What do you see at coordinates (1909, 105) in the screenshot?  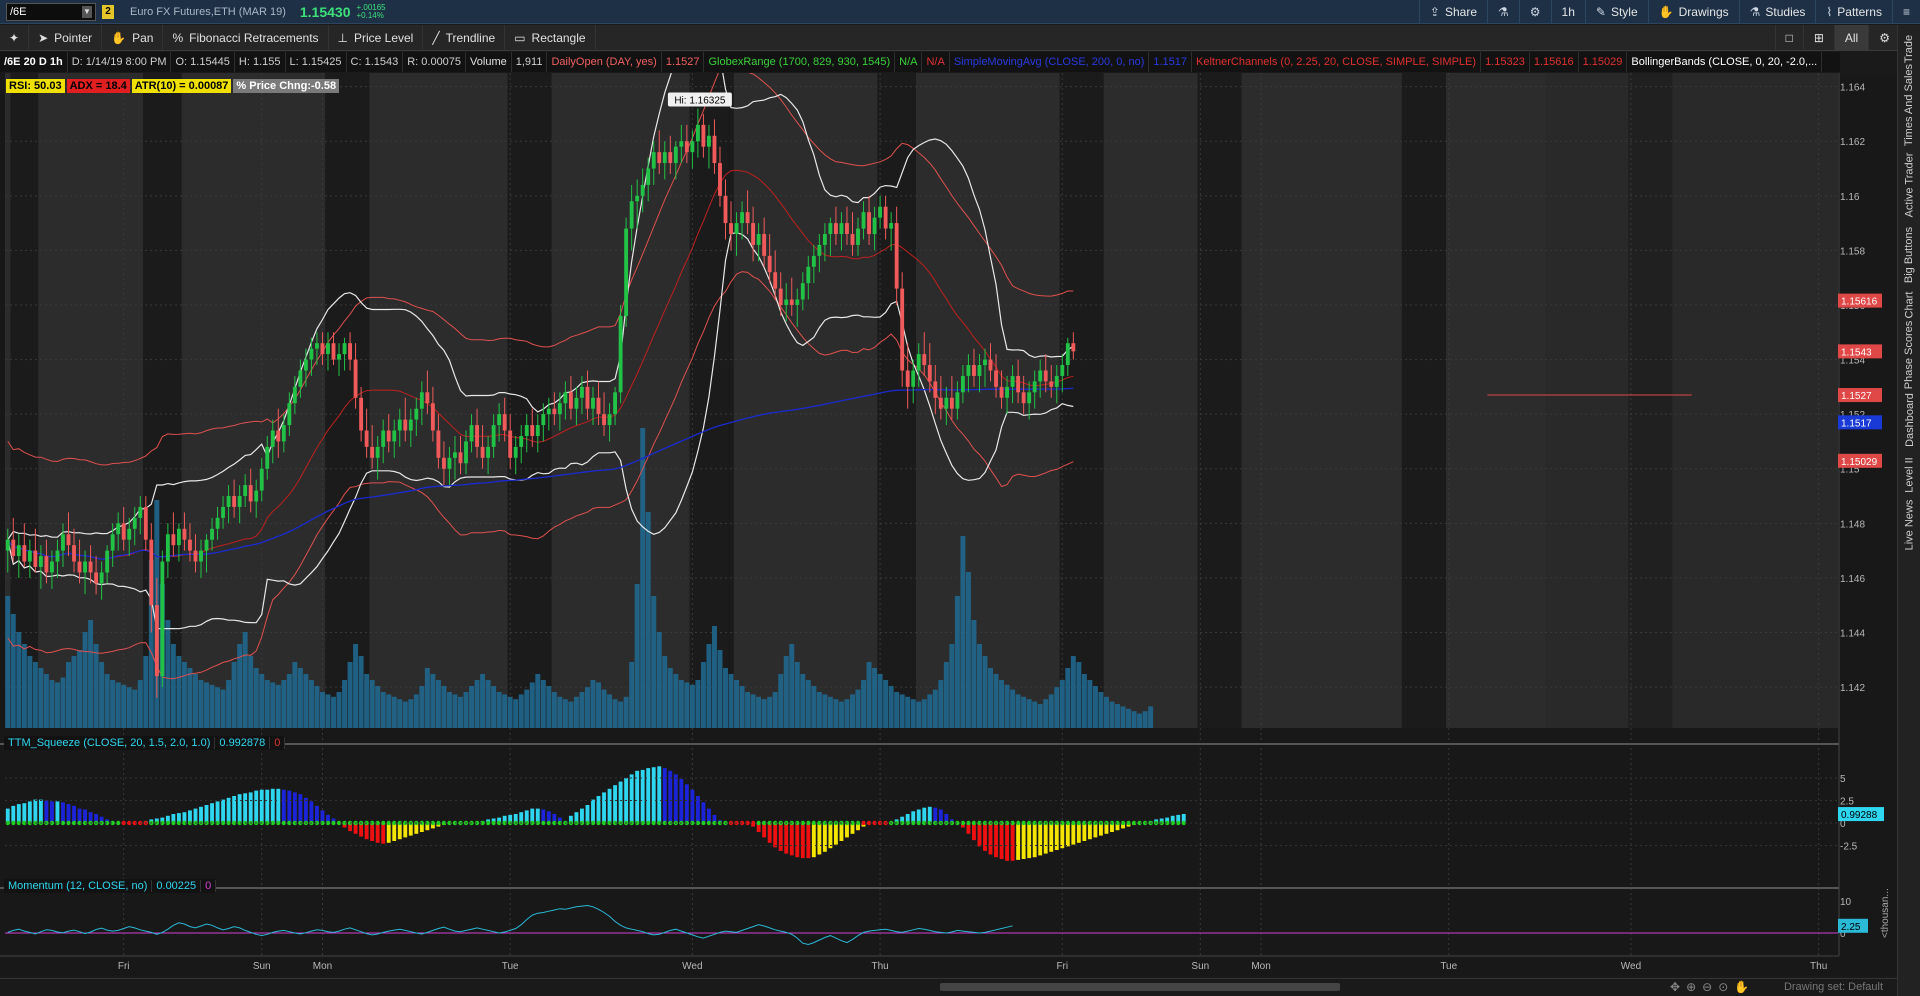 I see `side-tab-times-and-sales: Times And Sales` at bounding box center [1909, 105].